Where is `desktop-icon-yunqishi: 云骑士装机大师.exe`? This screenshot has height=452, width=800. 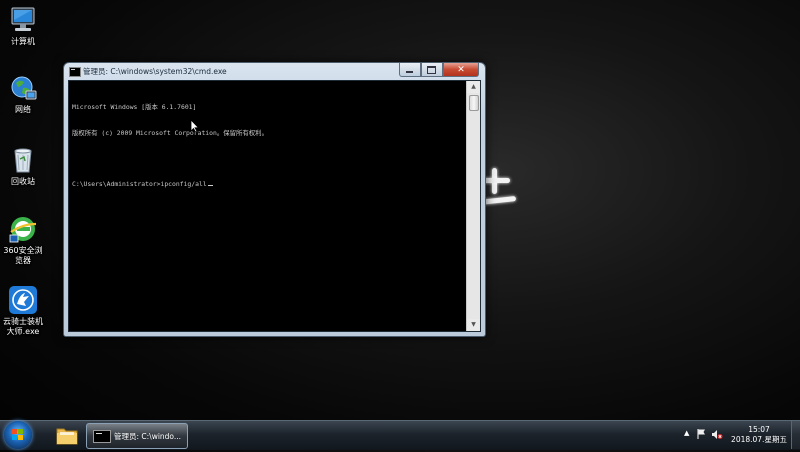
desktop-icon-yunqishi: 云骑士装机大师.exe is located at coordinates (23, 311).